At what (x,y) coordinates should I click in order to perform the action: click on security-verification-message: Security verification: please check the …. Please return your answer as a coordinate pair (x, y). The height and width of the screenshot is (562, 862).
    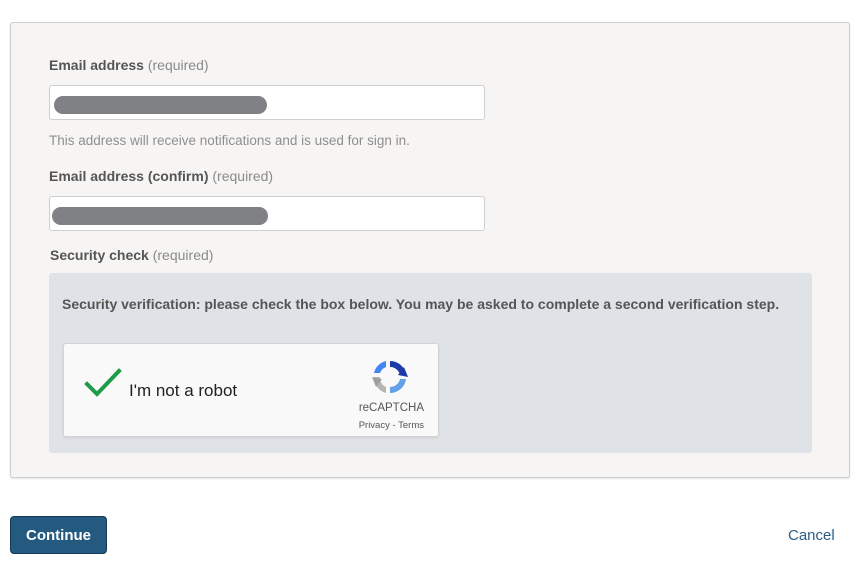
    Looking at the image, I should click on (421, 304).